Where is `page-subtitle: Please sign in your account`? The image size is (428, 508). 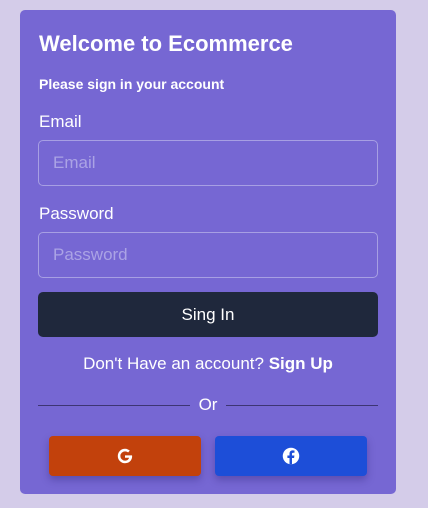 page-subtitle: Please sign in your account is located at coordinates (132, 84).